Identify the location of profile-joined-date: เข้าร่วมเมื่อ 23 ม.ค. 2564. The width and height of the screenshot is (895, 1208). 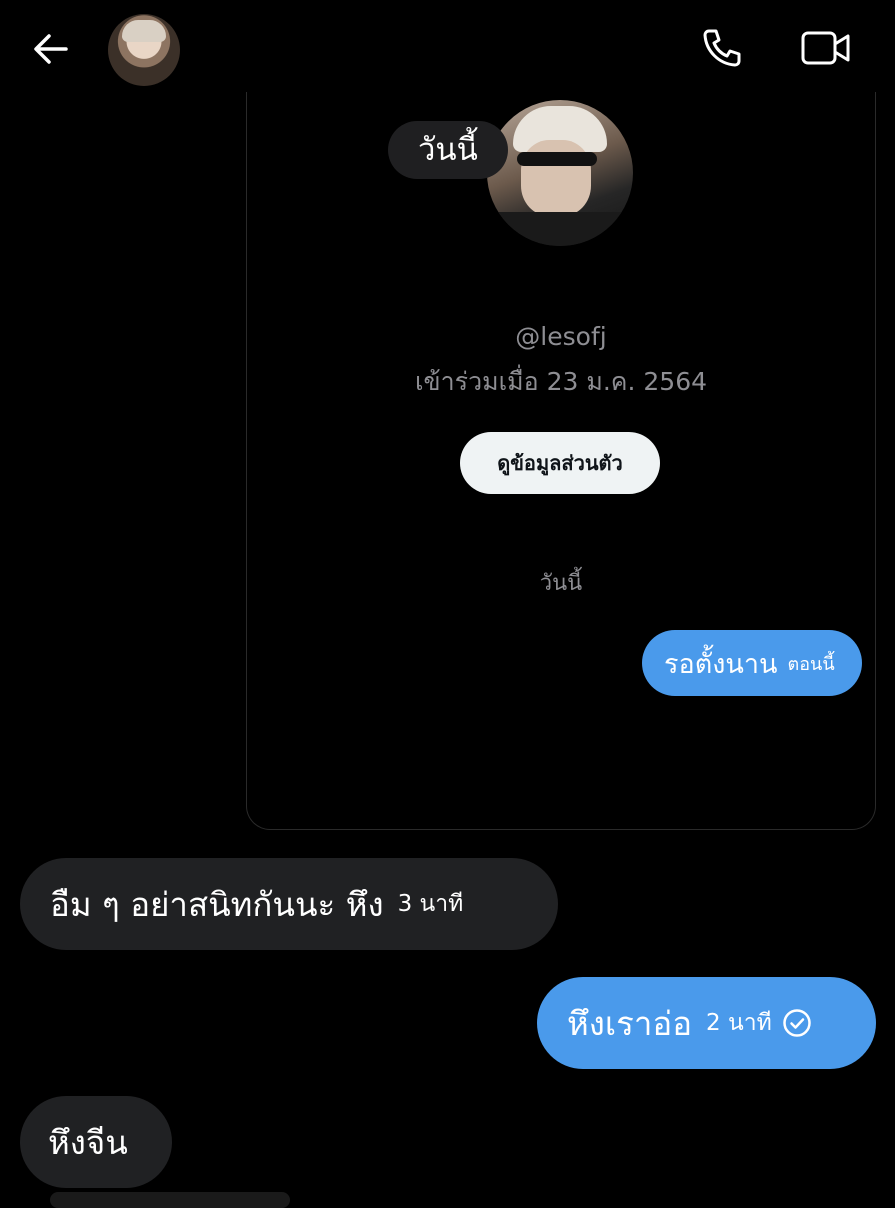
(561, 381).